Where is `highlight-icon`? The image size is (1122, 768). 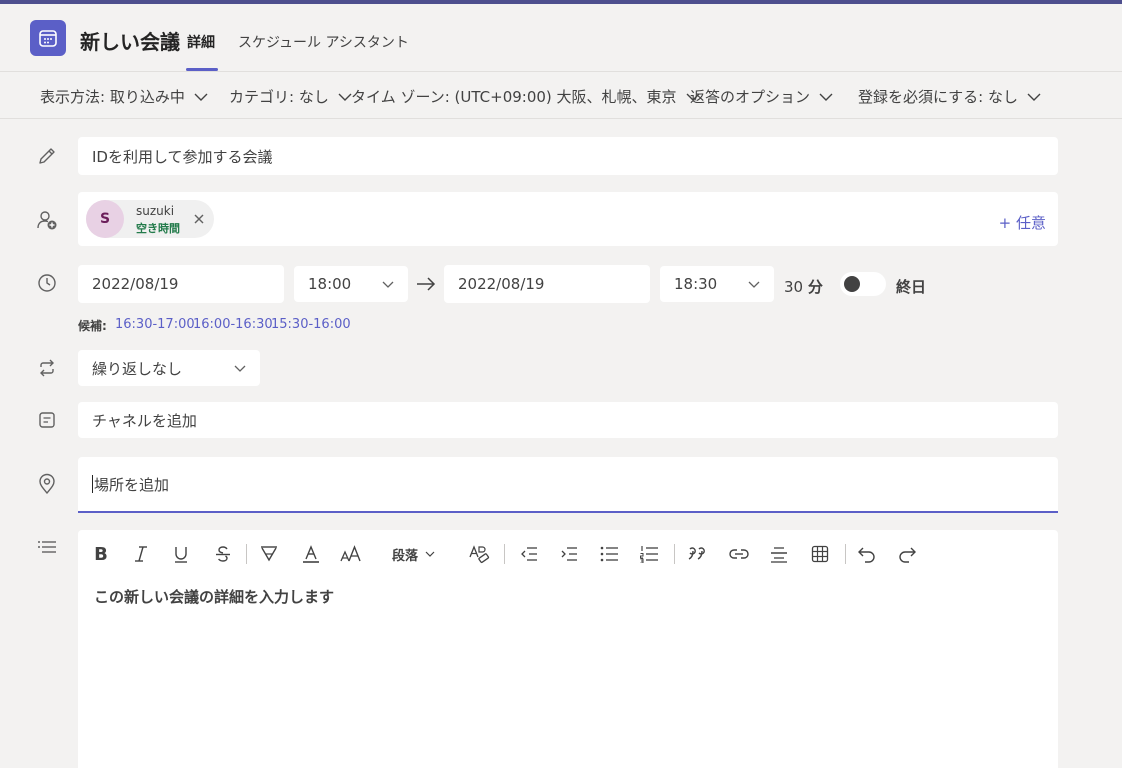
highlight-icon is located at coordinates (269, 554).